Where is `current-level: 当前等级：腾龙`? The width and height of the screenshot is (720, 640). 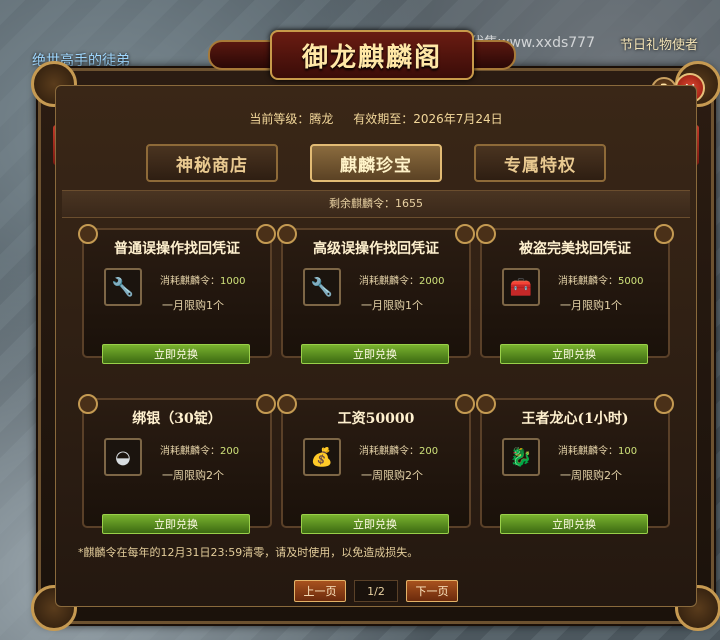 current-level: 当前等级：腾龙 is located at coordinates (291, 119).